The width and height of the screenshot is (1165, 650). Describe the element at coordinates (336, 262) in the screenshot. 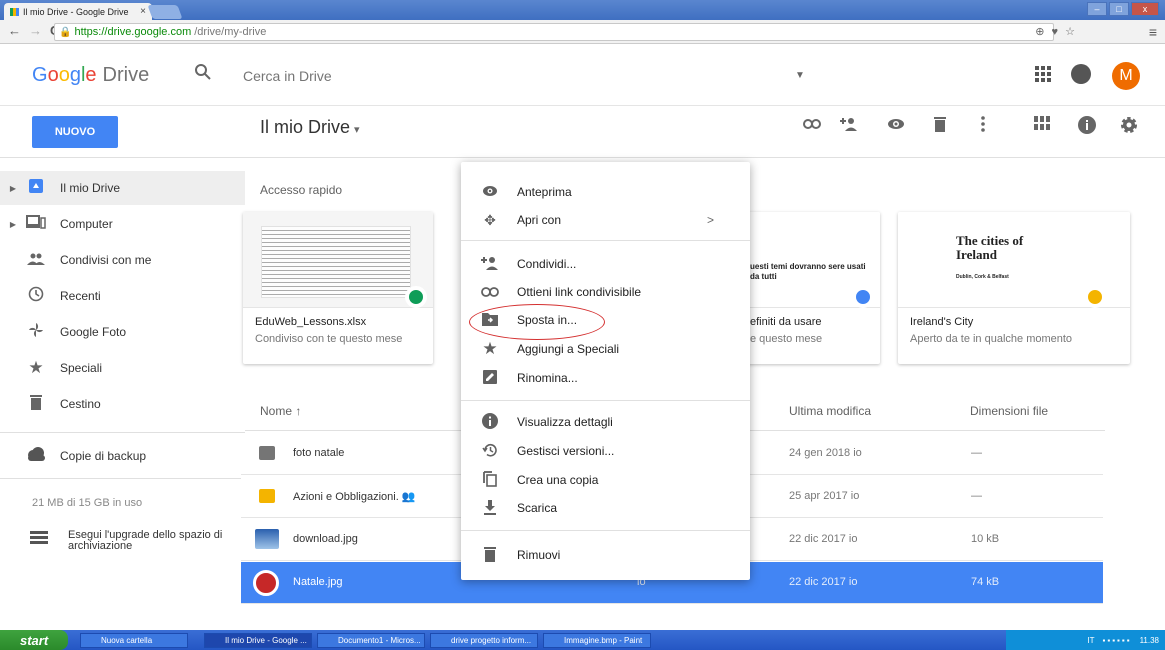

I see `spreadsheet-preview` at that location.